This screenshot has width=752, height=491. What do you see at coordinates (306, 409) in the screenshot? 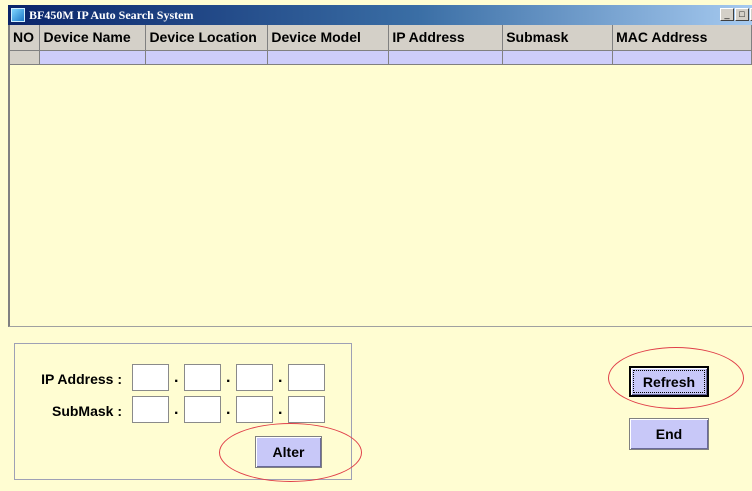
I see `mask-octet-4-input` at bounding box center [306, 409].